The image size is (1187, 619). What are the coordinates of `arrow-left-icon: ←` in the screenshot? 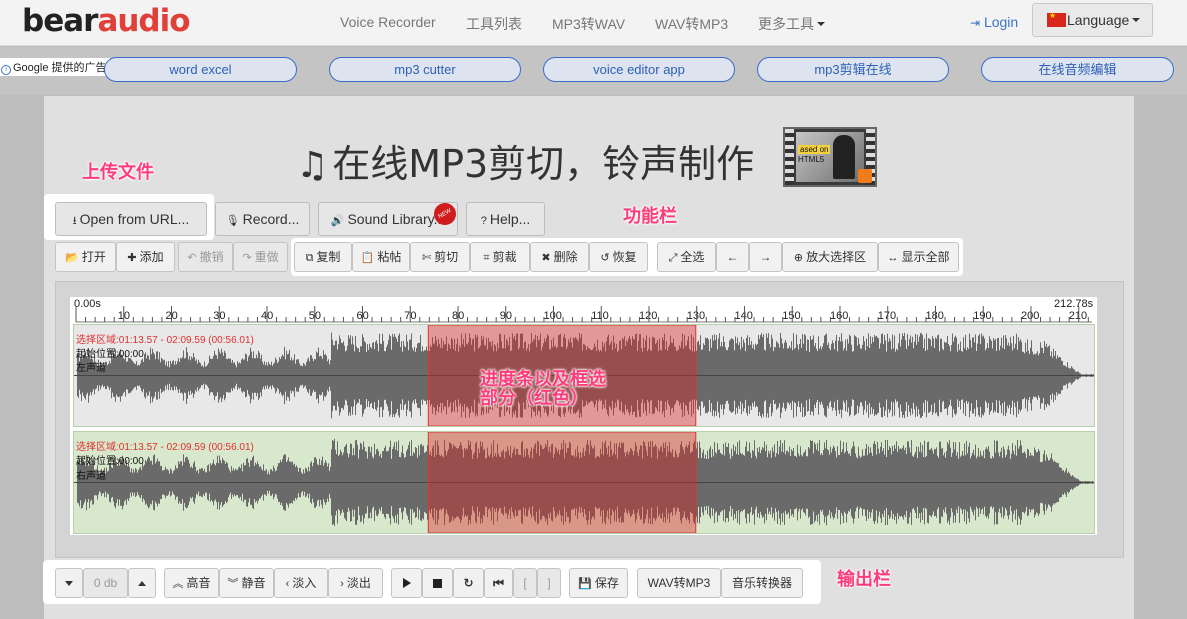 It's located at (732, 257).